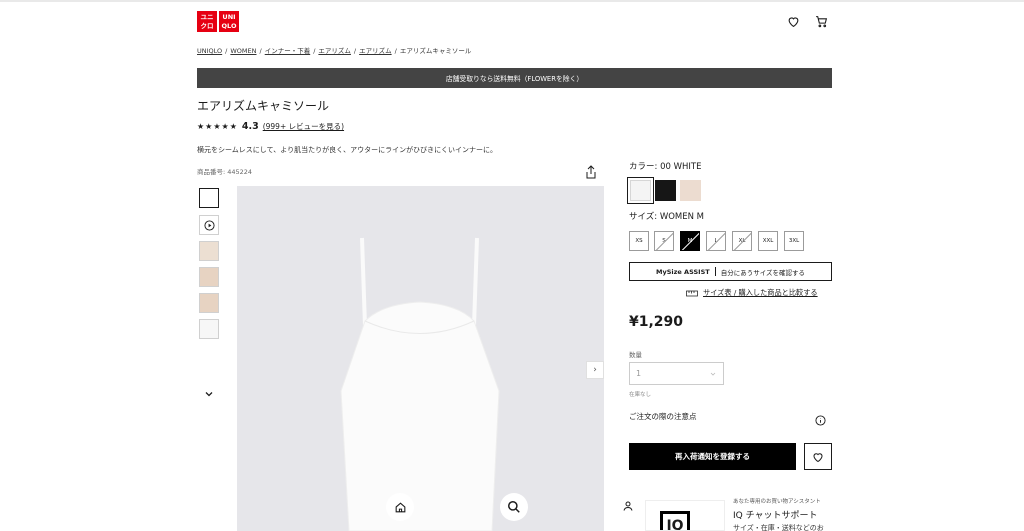  I want to click on cart-icon, so click(821, 21).